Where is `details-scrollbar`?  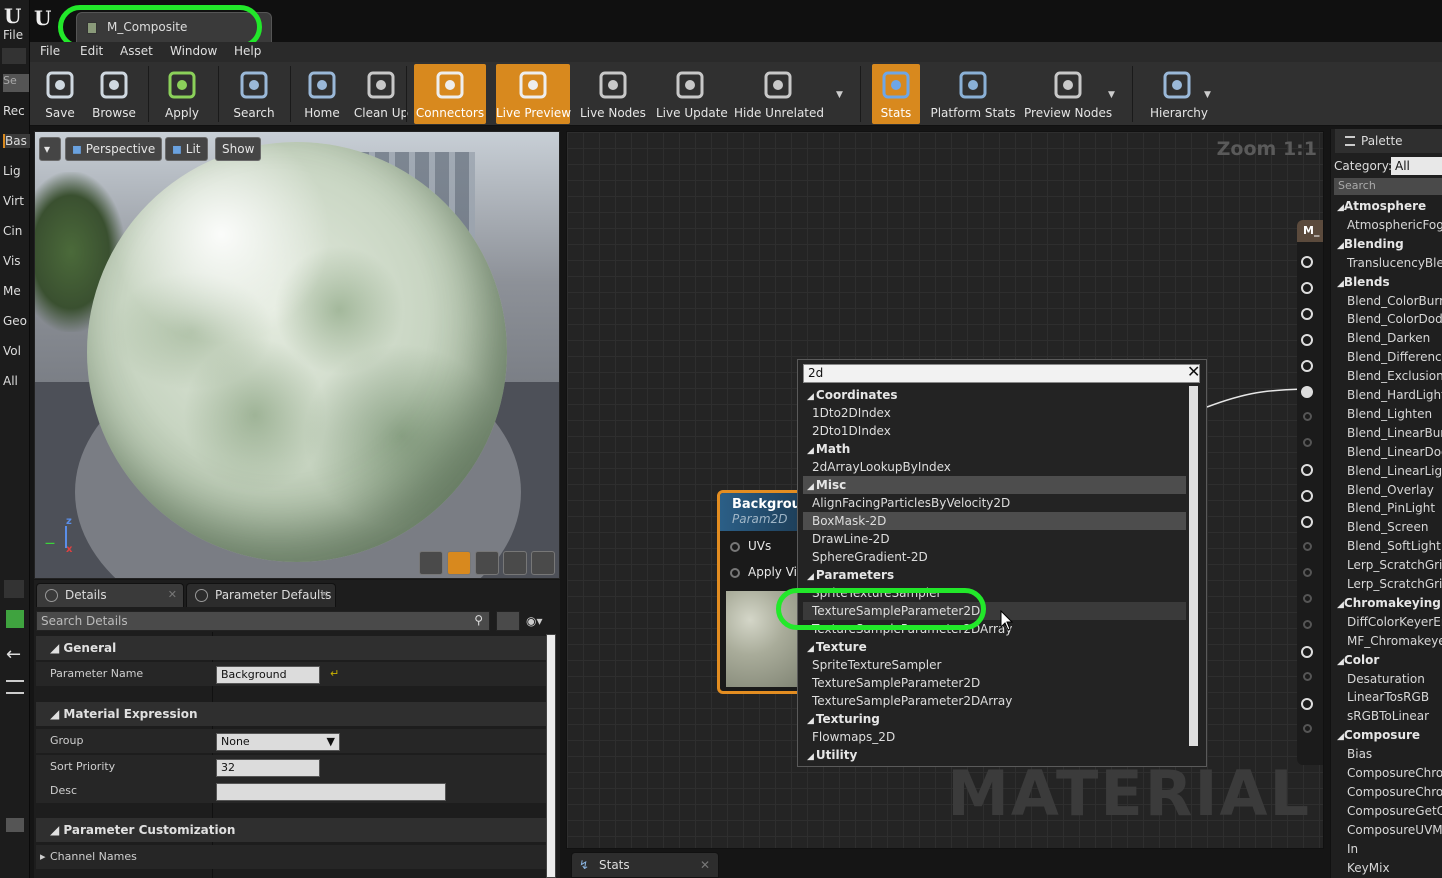
details-scrollbar is located at coordinates (551, 756).